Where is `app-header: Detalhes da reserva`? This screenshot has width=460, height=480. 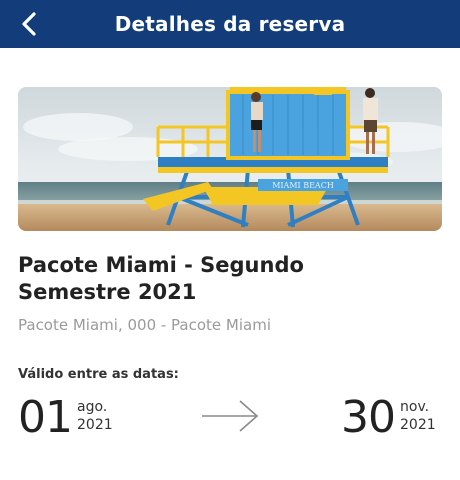 app-header: Detalhes da reserva is located at coordinates (230, 24).